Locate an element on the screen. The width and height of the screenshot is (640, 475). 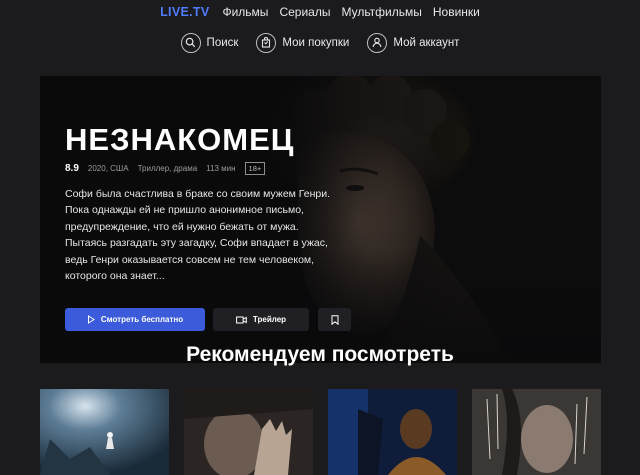
movie-rating: 8.9 is located at coordinates (72, 168).